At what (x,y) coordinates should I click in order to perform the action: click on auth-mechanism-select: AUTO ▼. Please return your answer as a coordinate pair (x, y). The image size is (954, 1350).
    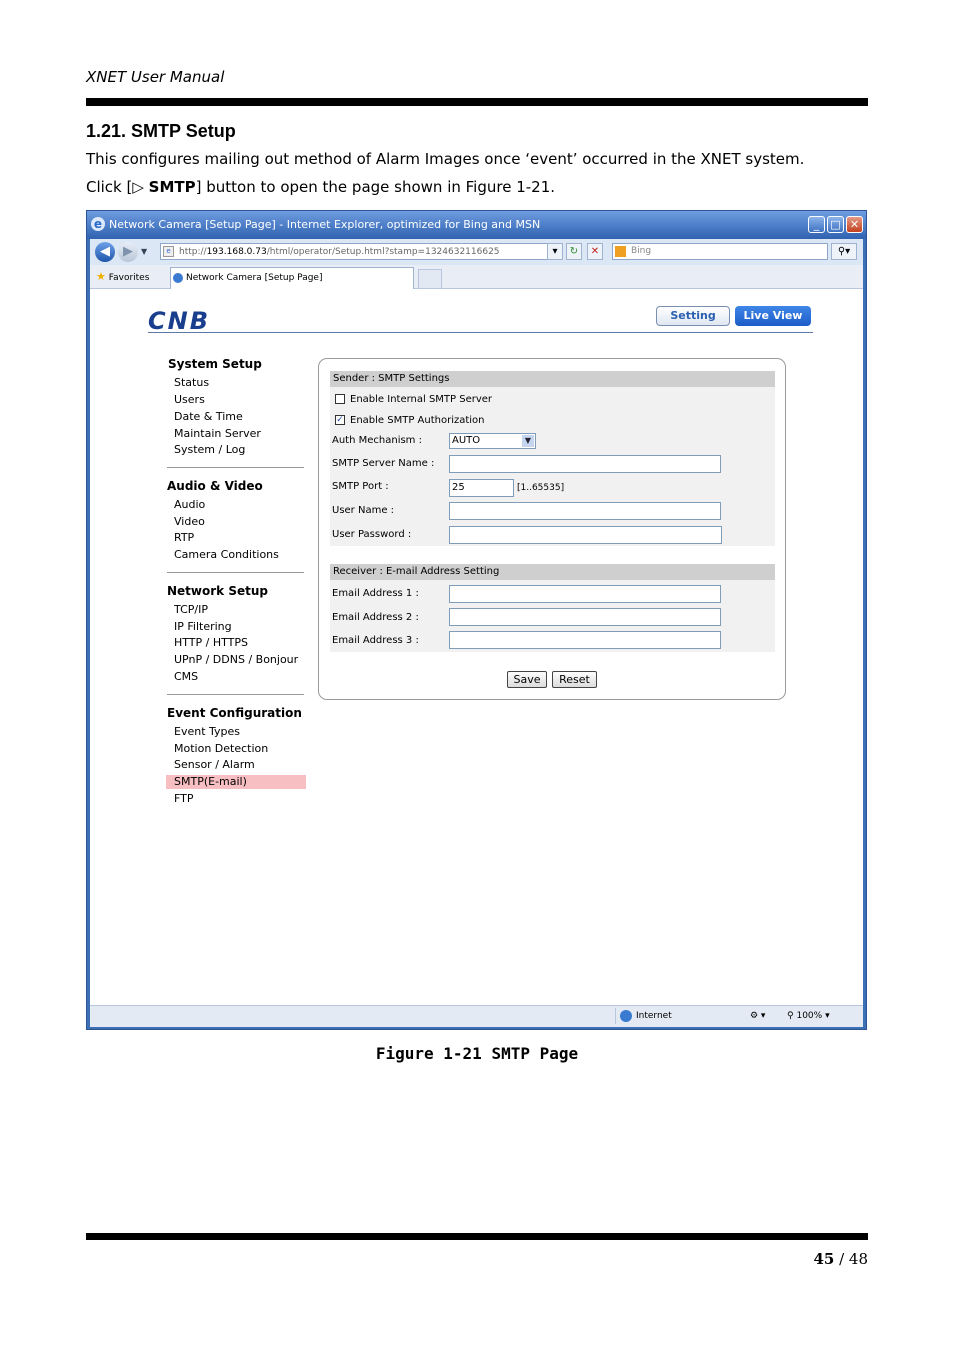
    Looking at the image, I should click on (492, 441).